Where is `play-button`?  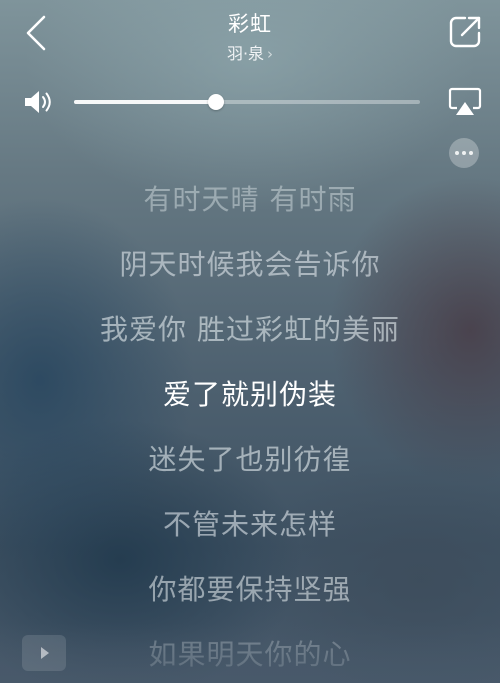 play-button is located at coordinates (44, 653).